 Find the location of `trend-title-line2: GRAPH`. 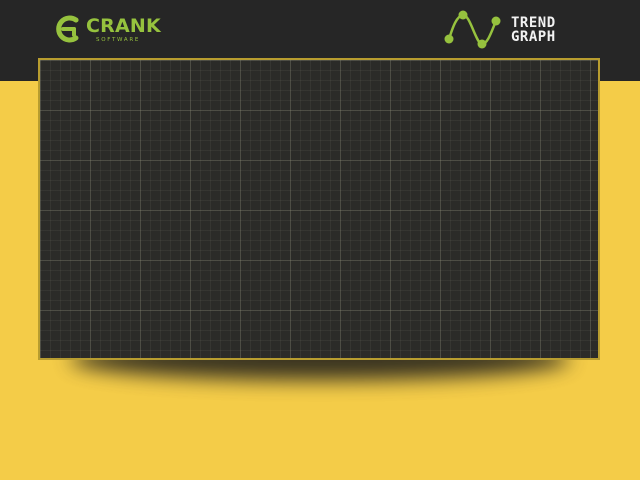

trend-title-line2: GRAPH is located at coordinates (533, 37).